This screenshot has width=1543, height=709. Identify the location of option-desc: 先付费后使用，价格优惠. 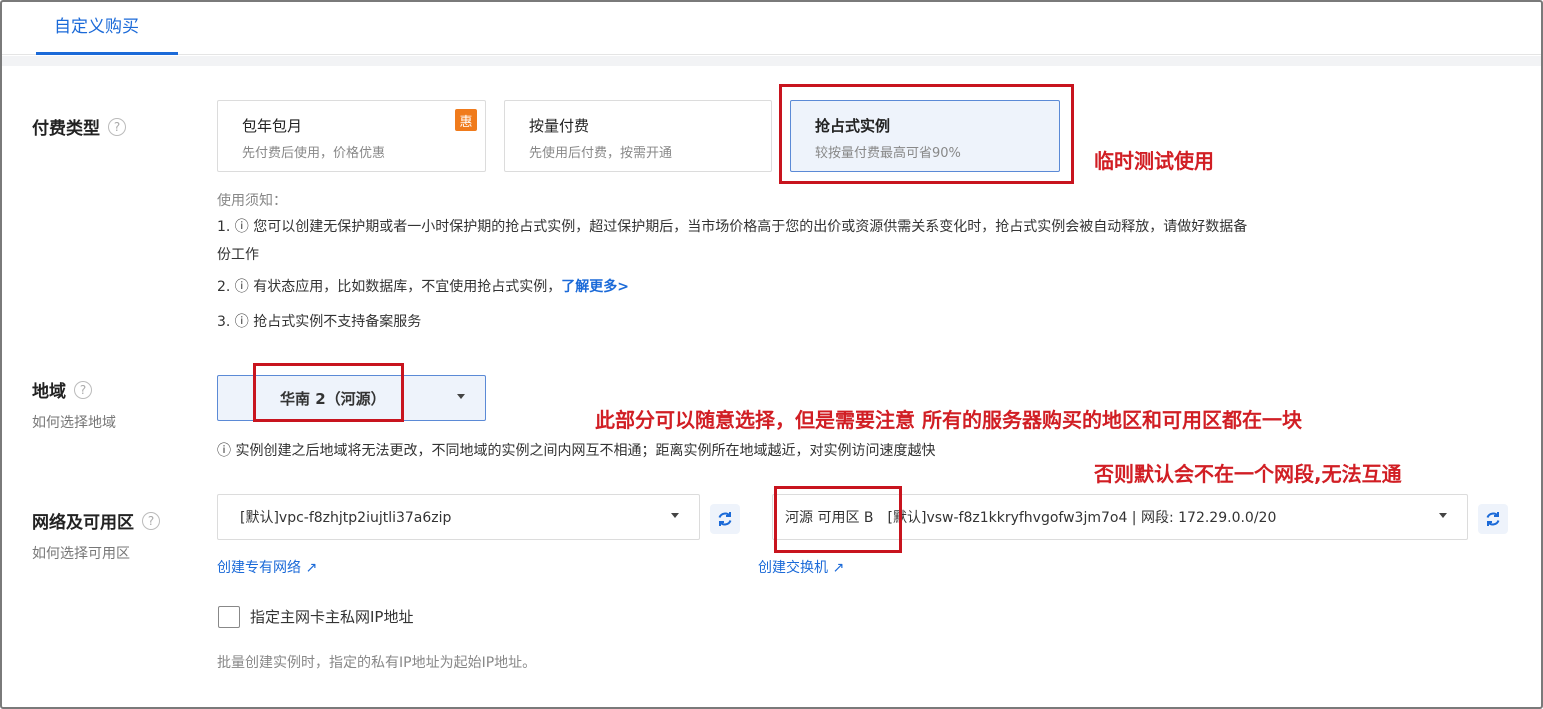
(314, 153).